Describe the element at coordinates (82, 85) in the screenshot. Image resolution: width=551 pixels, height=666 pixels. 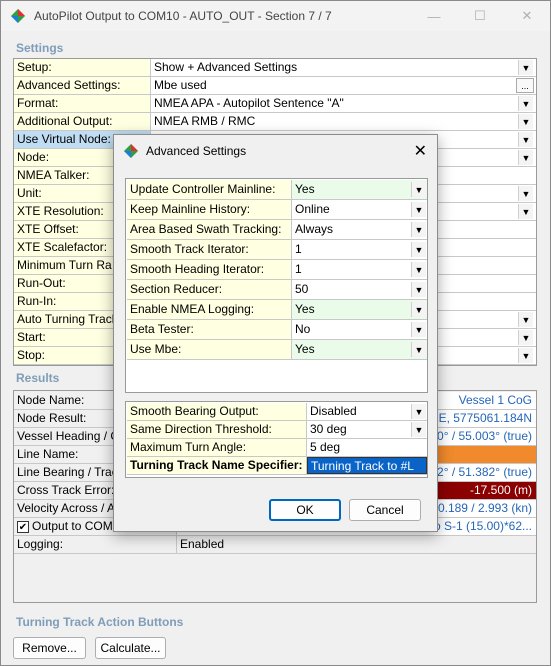
I see `setting-label: Advanced Settings:` at that location.